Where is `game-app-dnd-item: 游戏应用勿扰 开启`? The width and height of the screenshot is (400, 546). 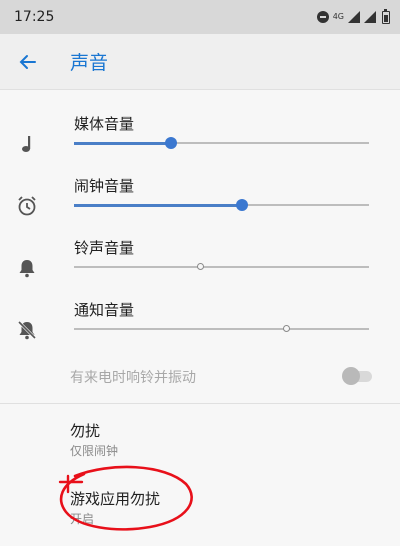
game-app-dnd-item: 游戏应用勿扰 开启 is located at coordinates (200, 514).